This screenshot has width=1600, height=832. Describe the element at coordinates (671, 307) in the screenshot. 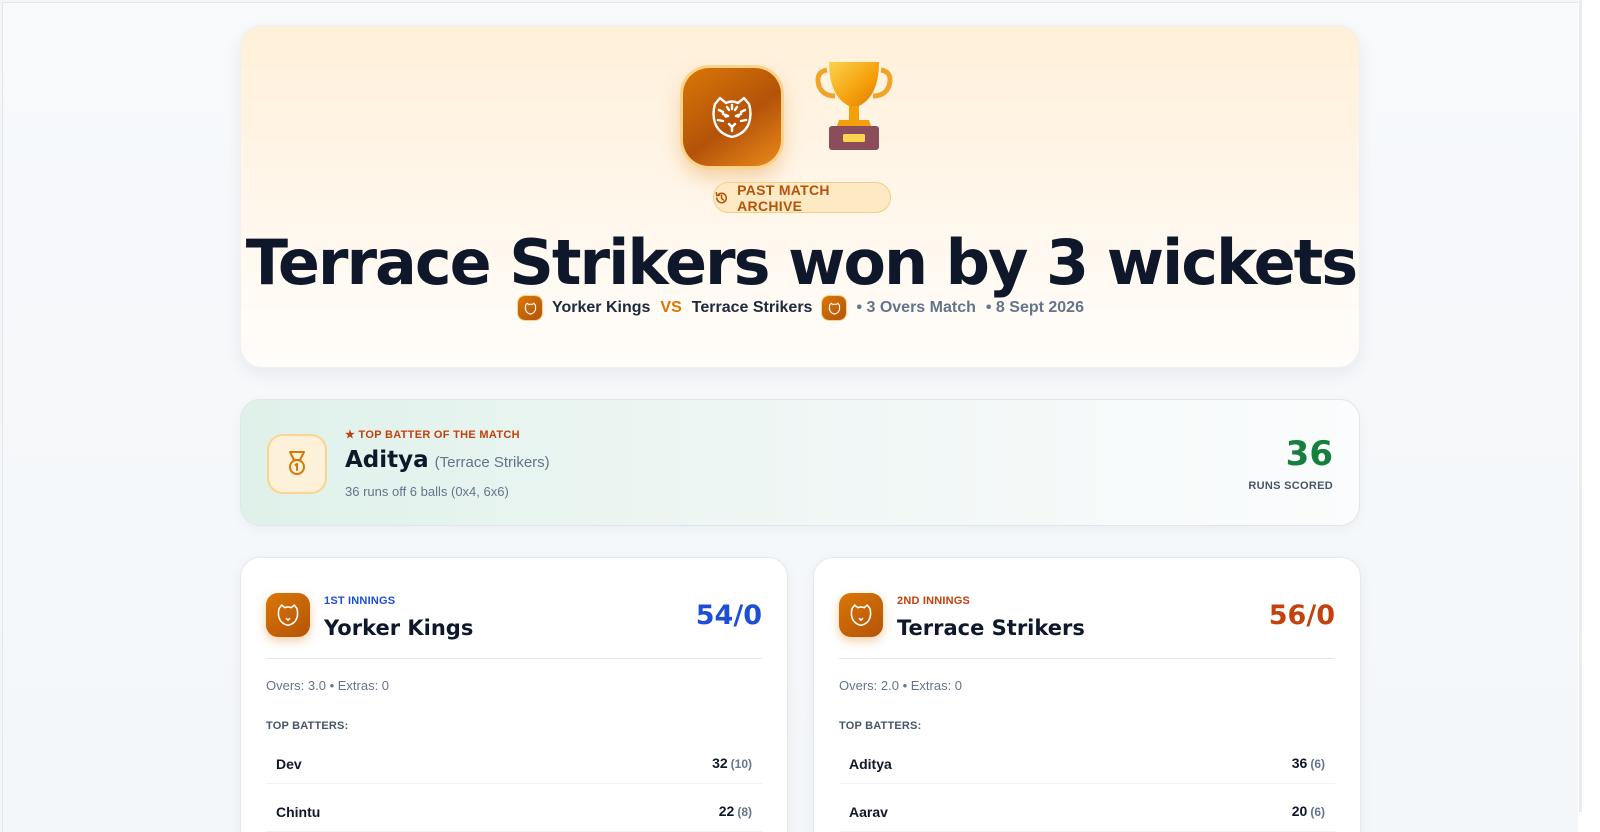

I see `versus-label: VS` at that location.